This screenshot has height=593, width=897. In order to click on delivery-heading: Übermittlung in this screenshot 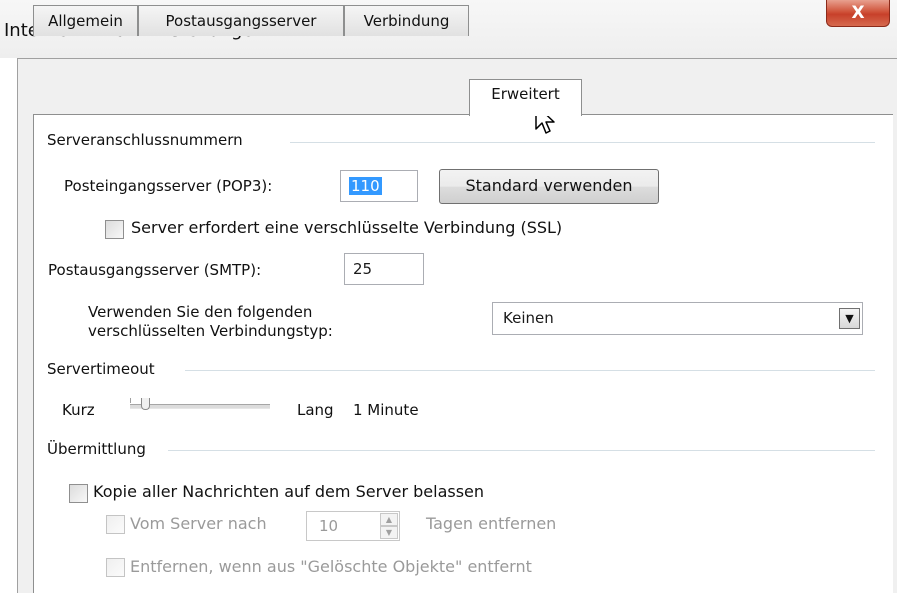, I will do `click(99, 449)`.